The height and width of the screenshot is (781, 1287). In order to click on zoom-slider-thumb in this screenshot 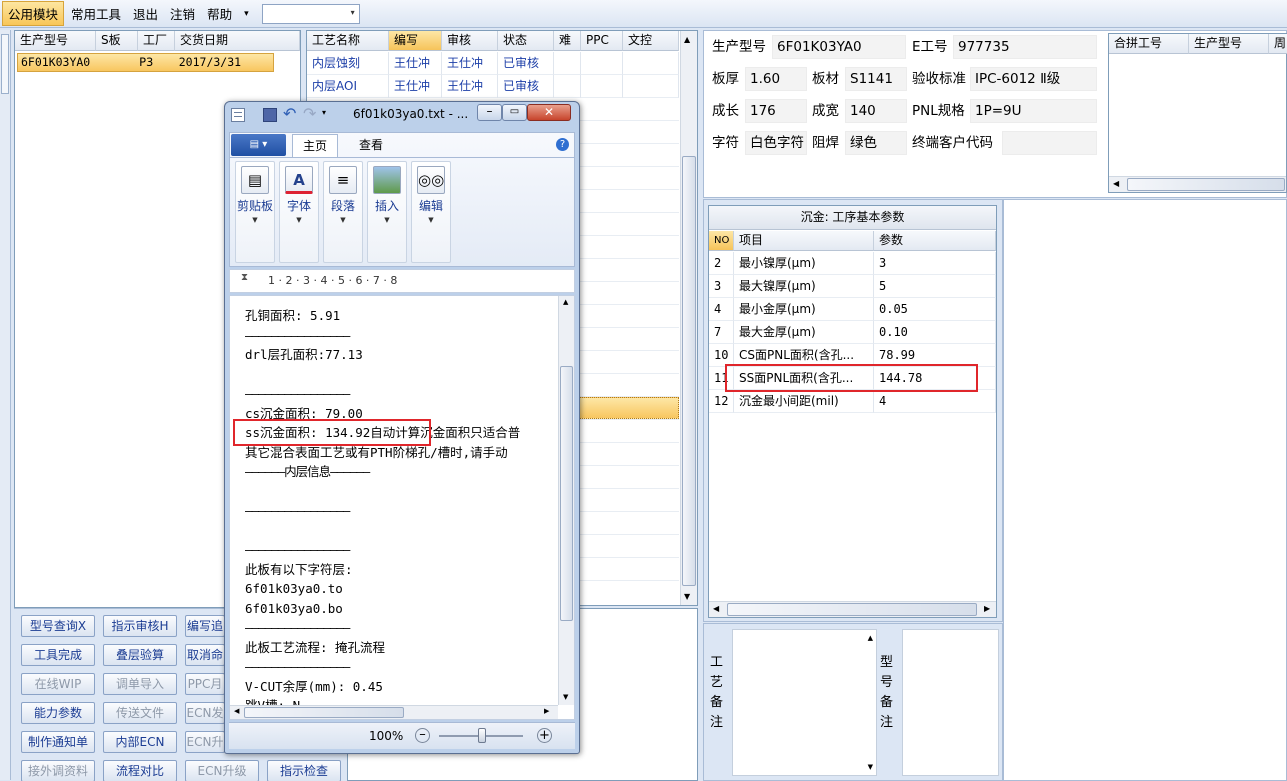, I will do `click(482, 735)`.